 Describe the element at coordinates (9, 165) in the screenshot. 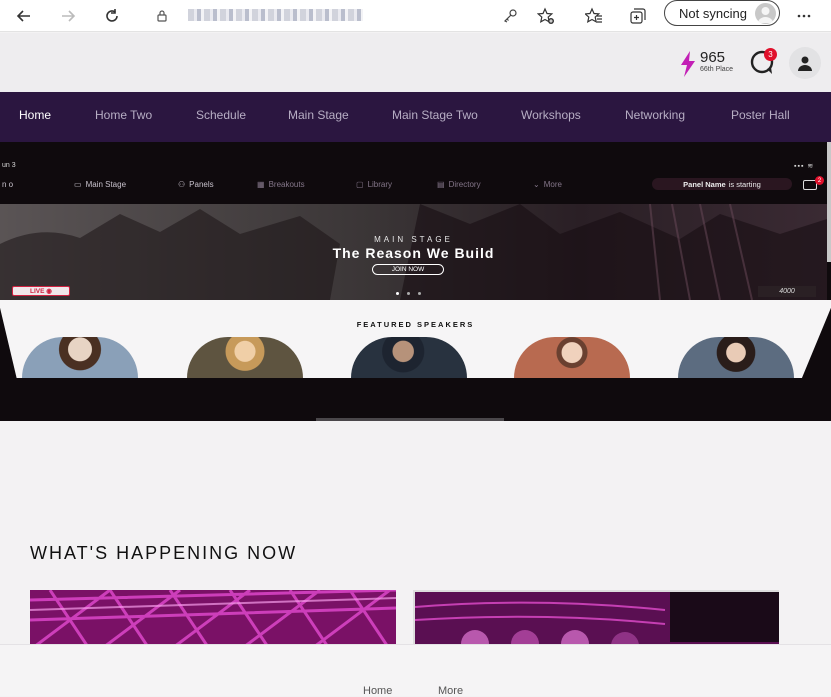

I see `status-date: un 3` at that location.